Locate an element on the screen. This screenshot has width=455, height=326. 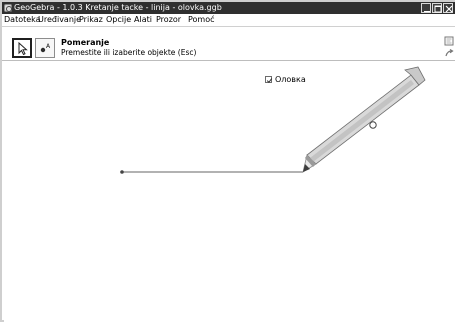
svg-text: A is located at coordinates (48, 46).